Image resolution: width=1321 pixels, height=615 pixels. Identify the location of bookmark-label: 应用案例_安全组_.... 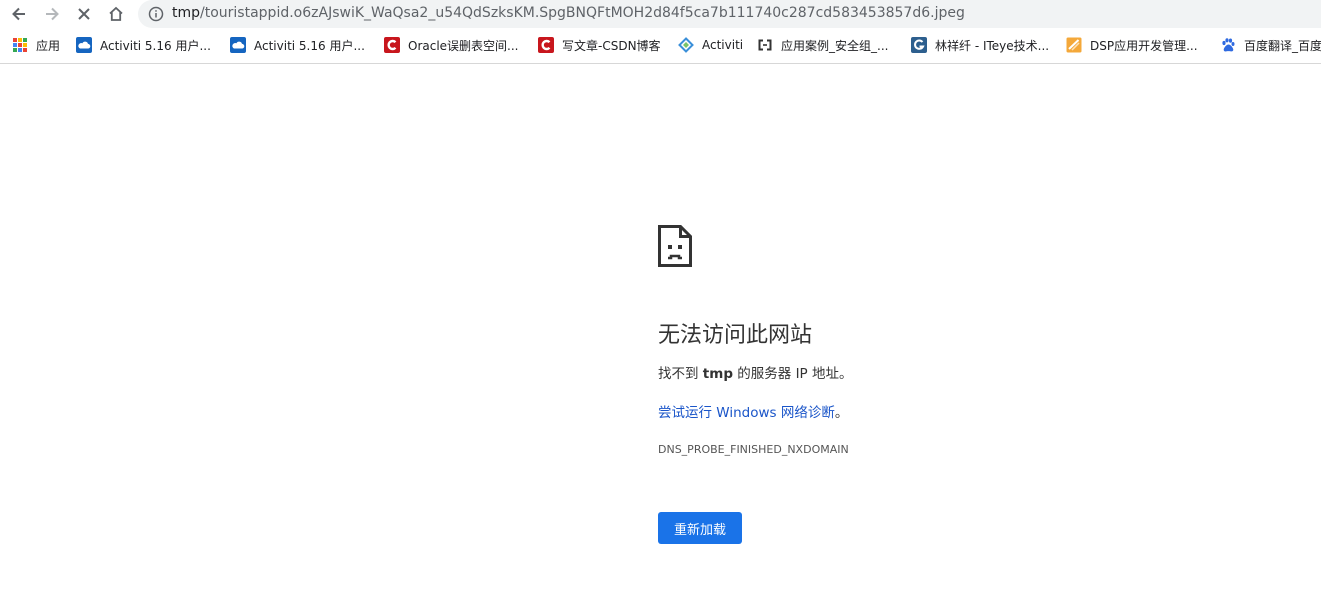
(835, 45).